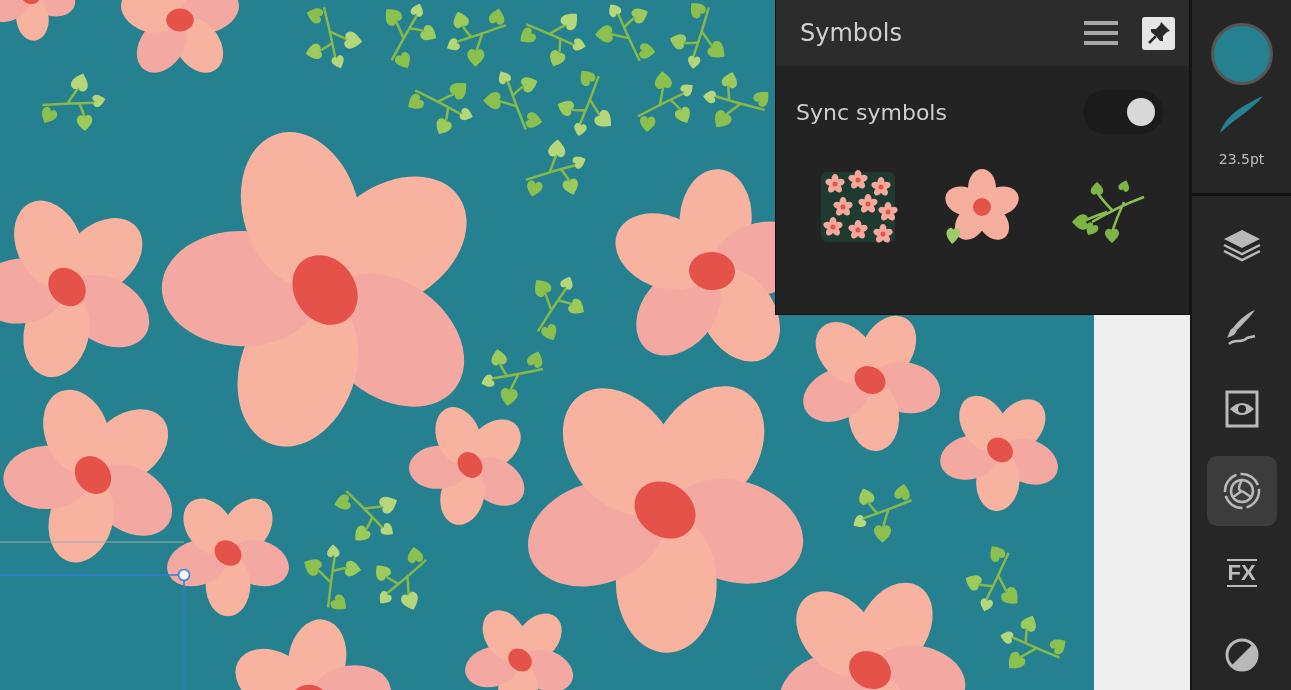  Describe the element at coordinates (1241, 655) in the screenshot. I see `half-circle-icon` at that location.